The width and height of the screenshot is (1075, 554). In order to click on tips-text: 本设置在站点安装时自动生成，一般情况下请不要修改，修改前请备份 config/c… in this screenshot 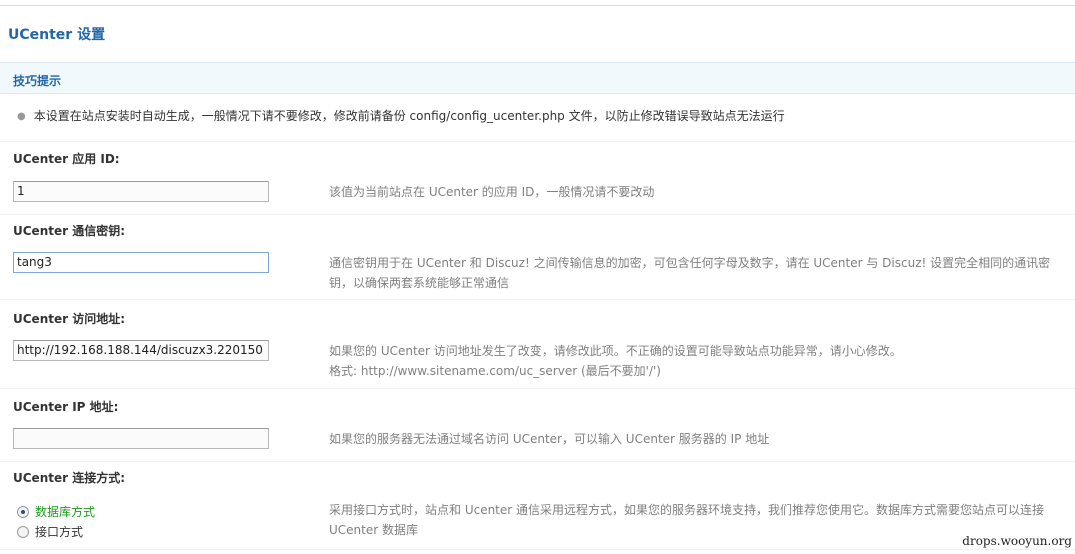, I will do `click(409, 116)`.